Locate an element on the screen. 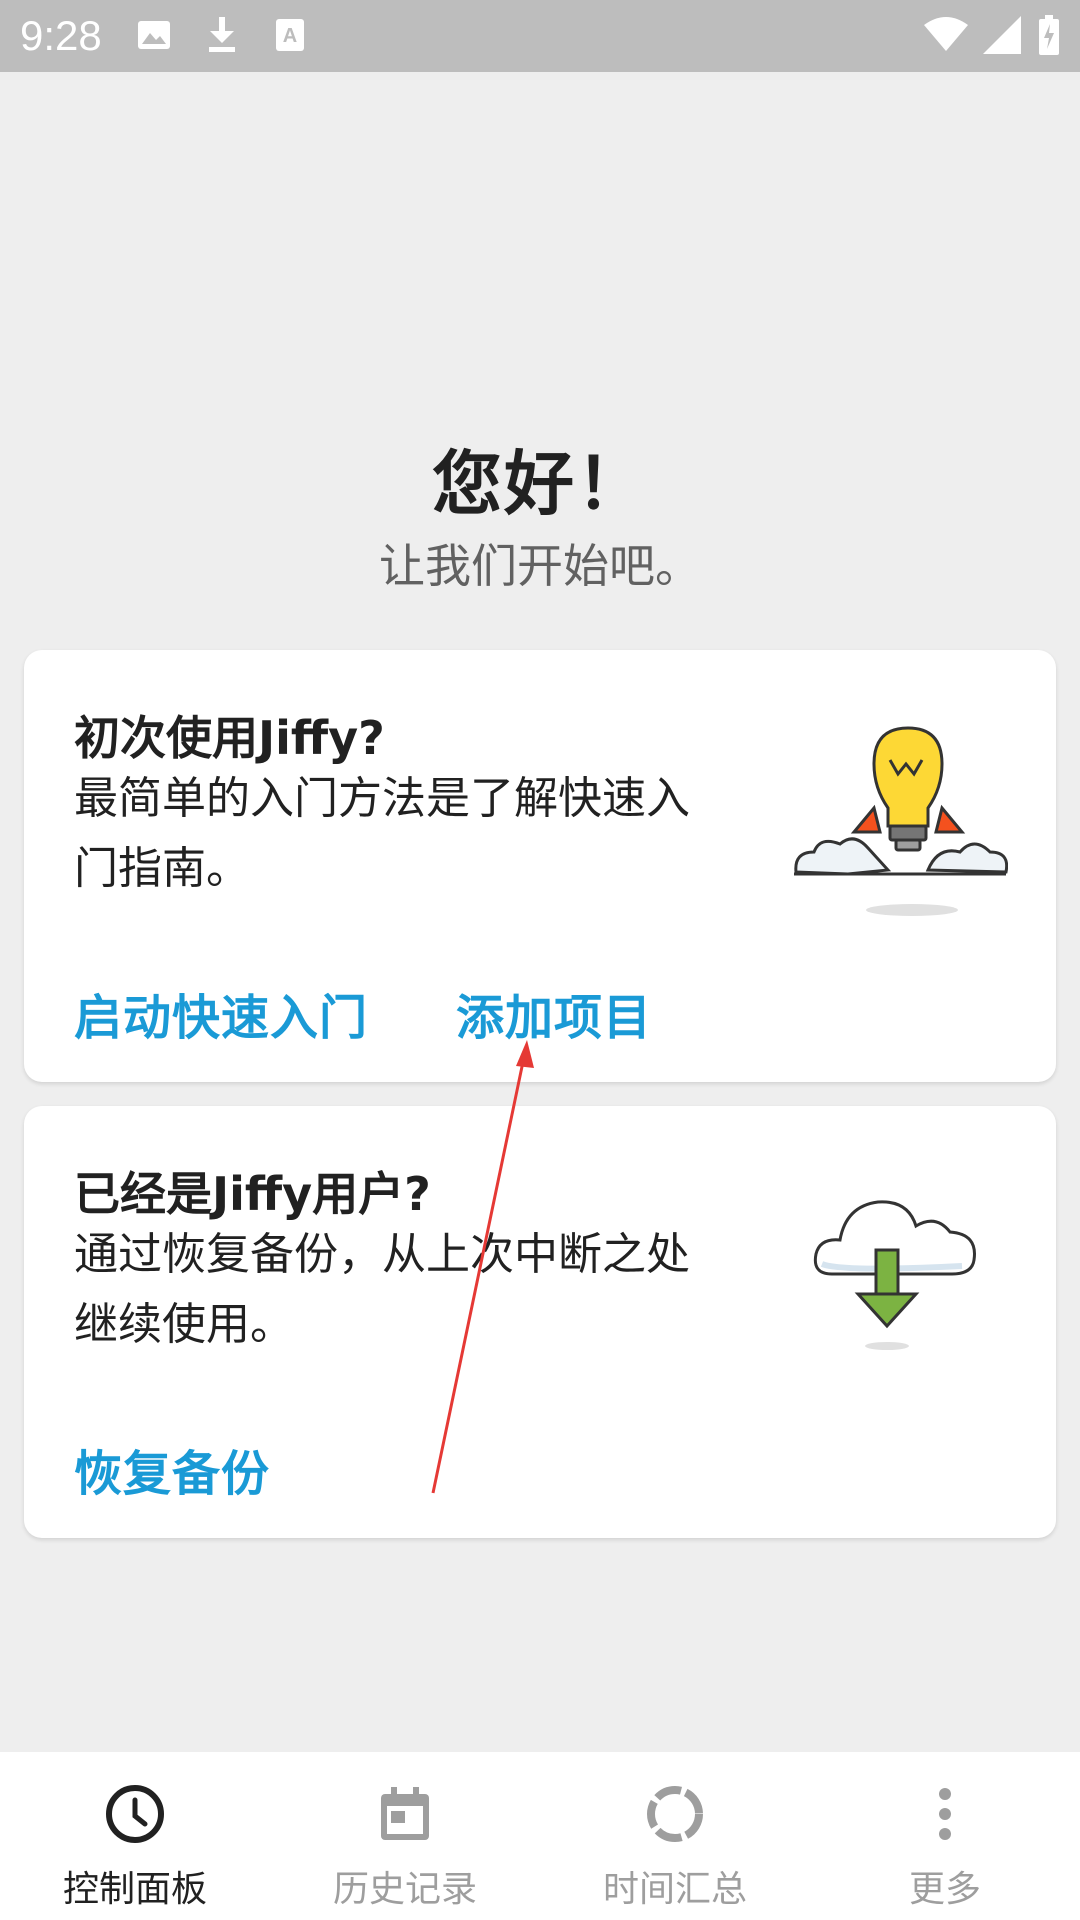  status-notification-icons: A is located at coordinates (222, 35).